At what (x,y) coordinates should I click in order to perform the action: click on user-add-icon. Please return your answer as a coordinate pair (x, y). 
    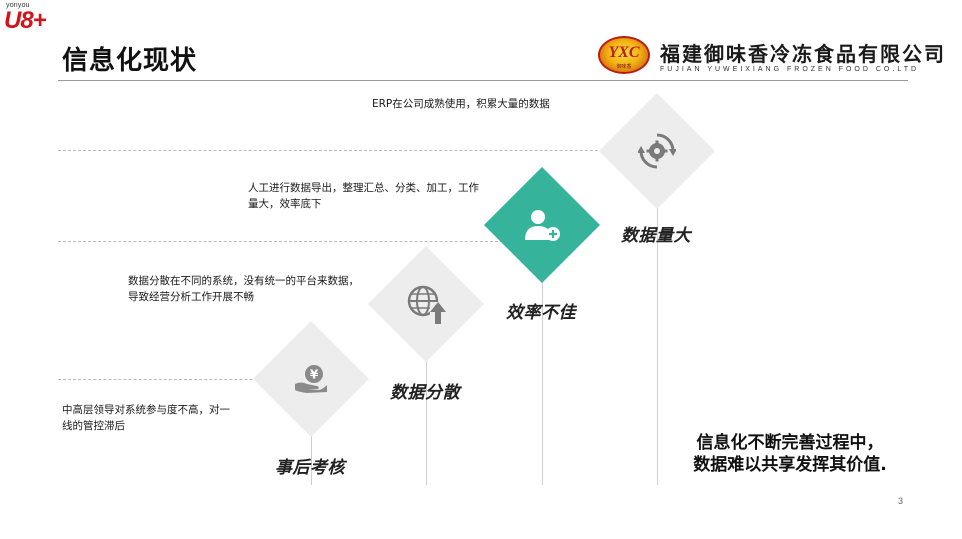
    Looking at the image, I should click on (542, 225).